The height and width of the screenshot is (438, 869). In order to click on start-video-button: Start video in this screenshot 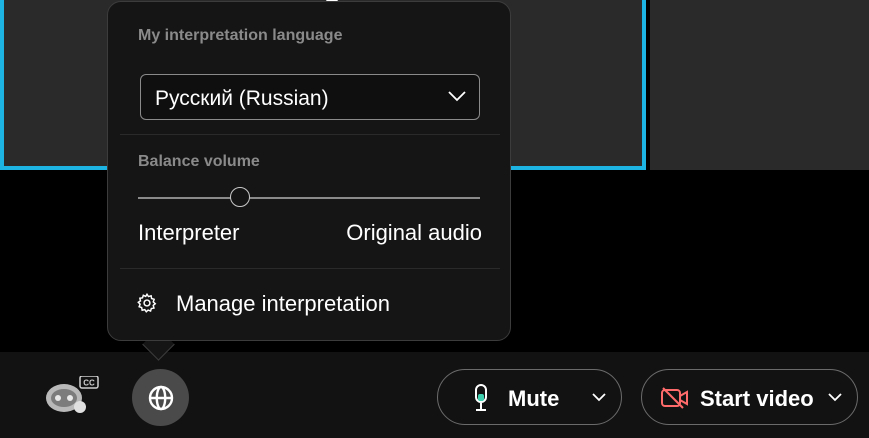, I will do `click(749, 397)`.